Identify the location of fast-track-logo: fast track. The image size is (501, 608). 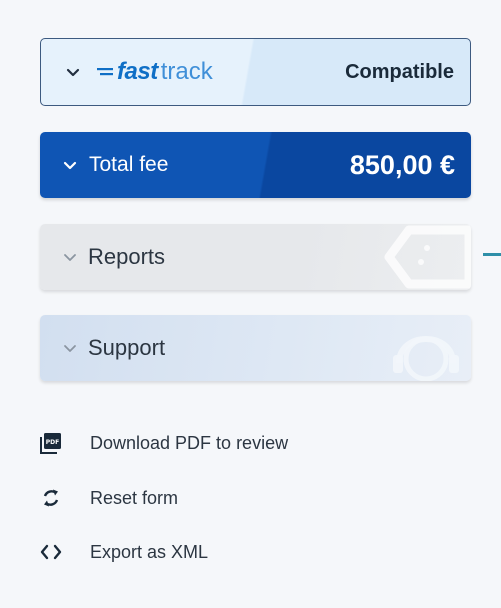
(155, 72).